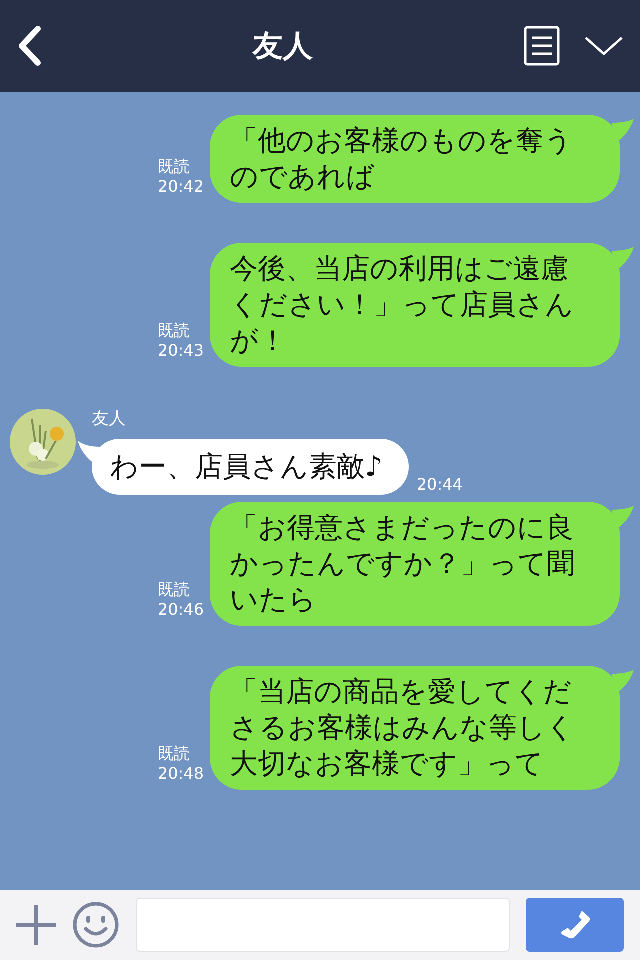  What do you see at coordinates (415, 564) in the screenshot?
I see `message-bubble: 「お得意さまだったのに良かったんですか？」って聞いたら` at bounding box center [415, 564].